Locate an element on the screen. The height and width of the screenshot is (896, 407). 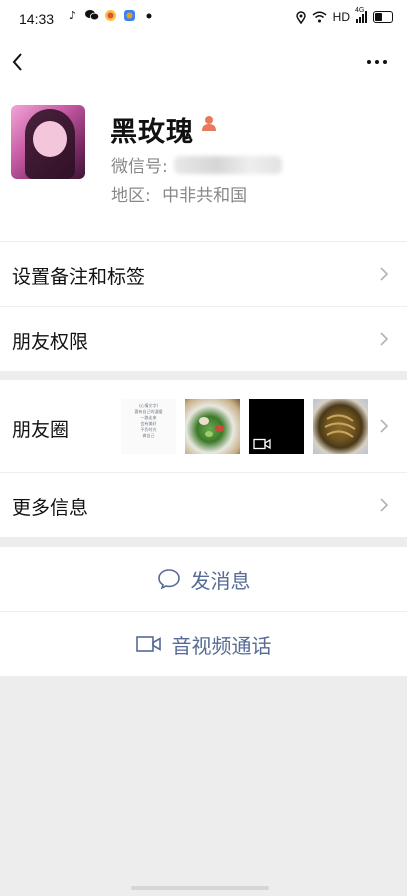
region-label: 地区: is located at coordinates (131, 196).